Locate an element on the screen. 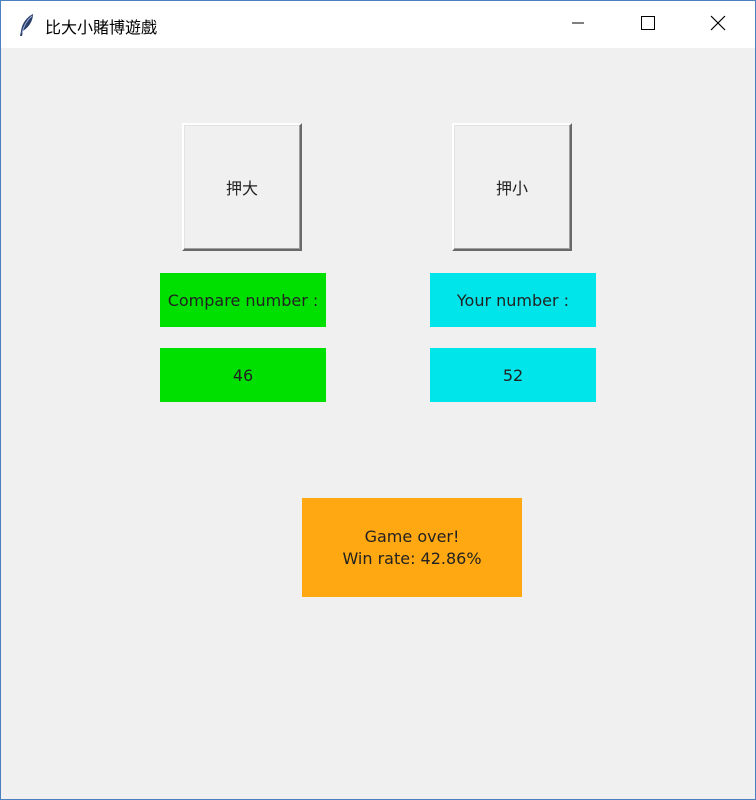  feather-icon is located at coordinates (27, 25).